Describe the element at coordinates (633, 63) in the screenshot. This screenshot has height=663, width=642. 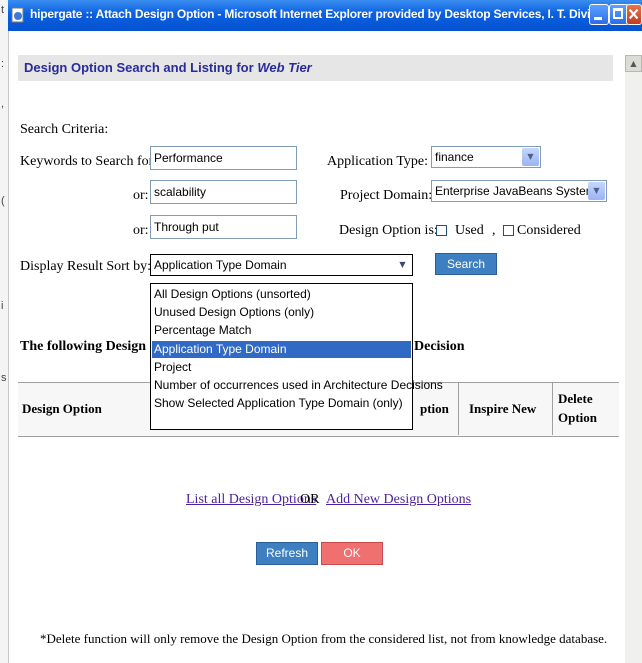
I see `scroll-up-arrow-icon: ▲` at that location.